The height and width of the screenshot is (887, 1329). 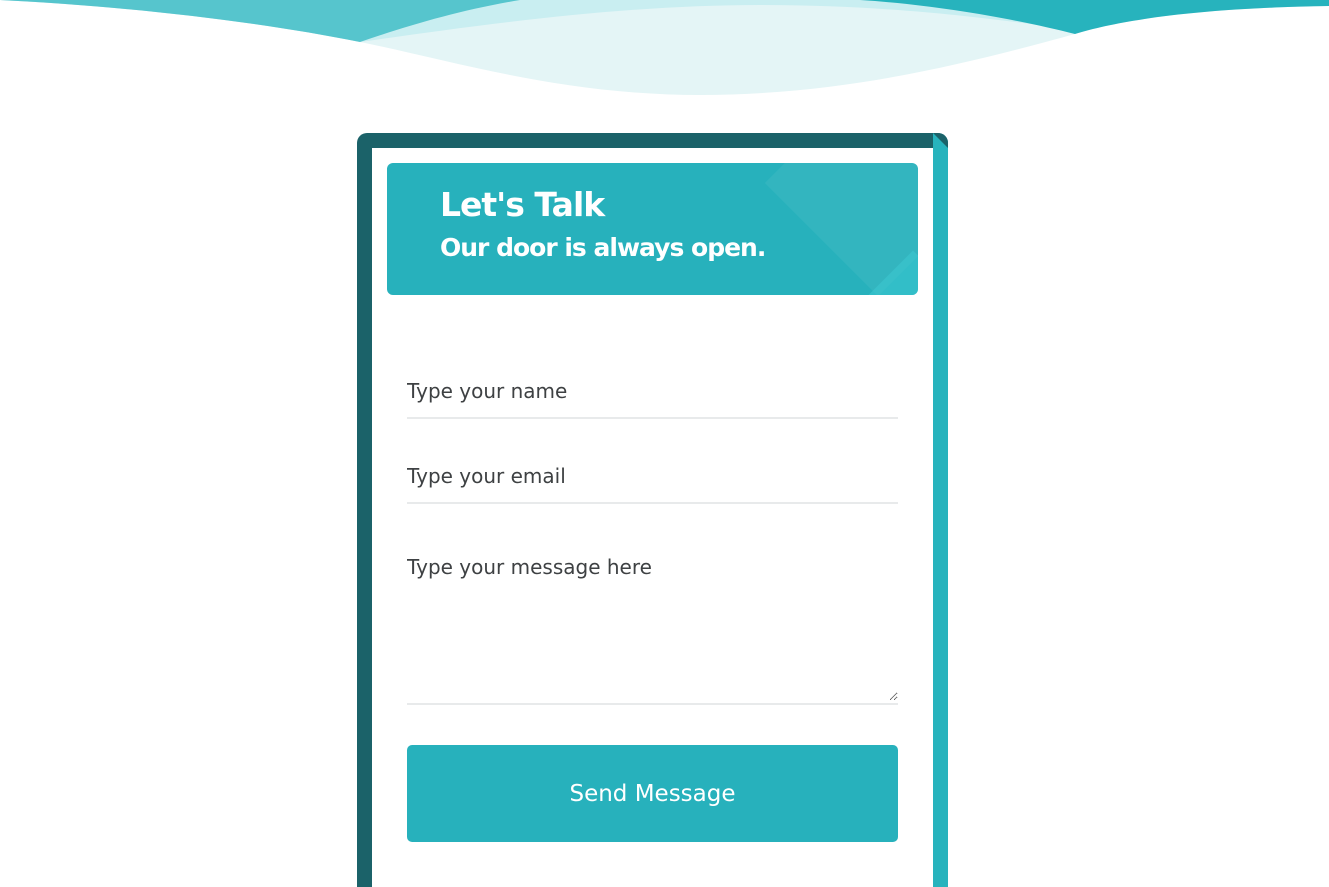 I want to click on email-input, so click(x=652, y=476).